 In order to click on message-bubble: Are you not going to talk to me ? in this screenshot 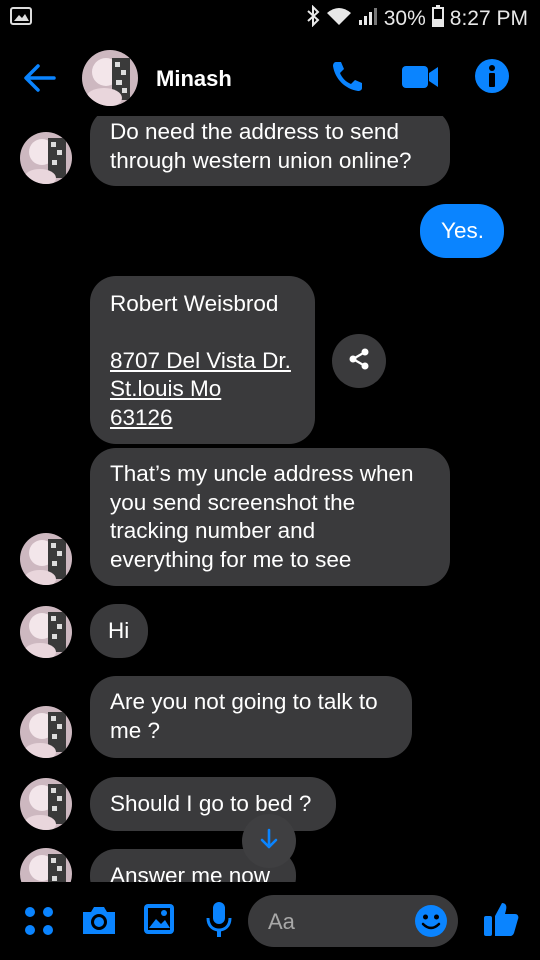, I will do `click(251, 717)`.